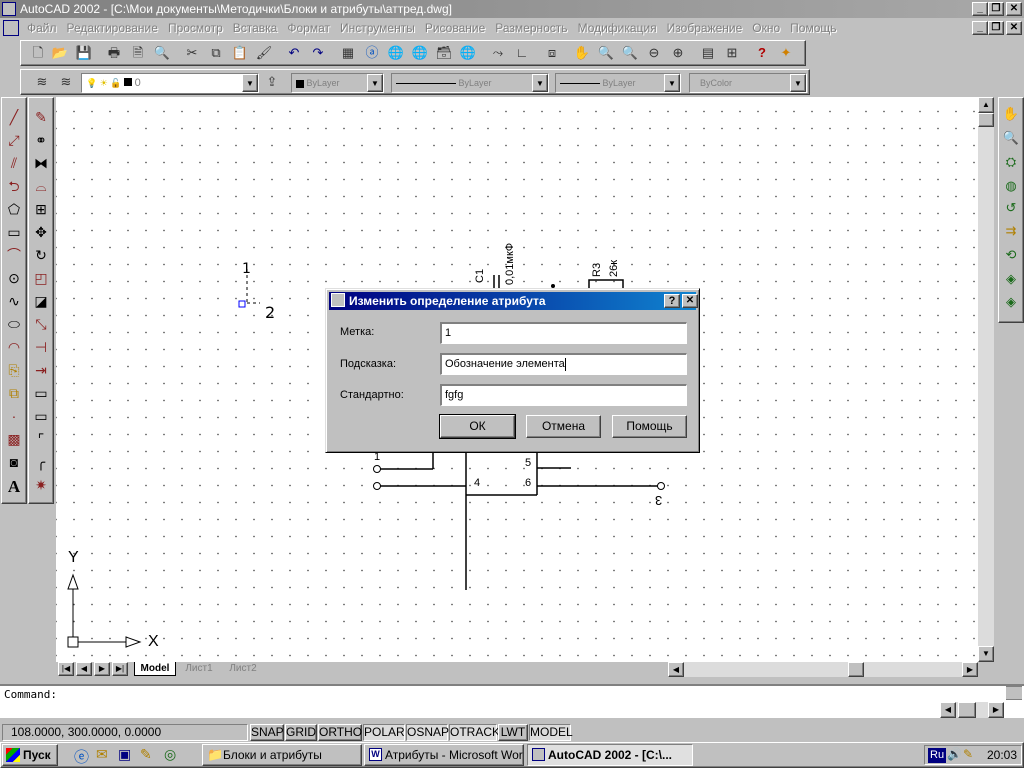 The width and height of the screenshot is (1024, 768). I want to click on scroll-thumb, so click(986, 120).